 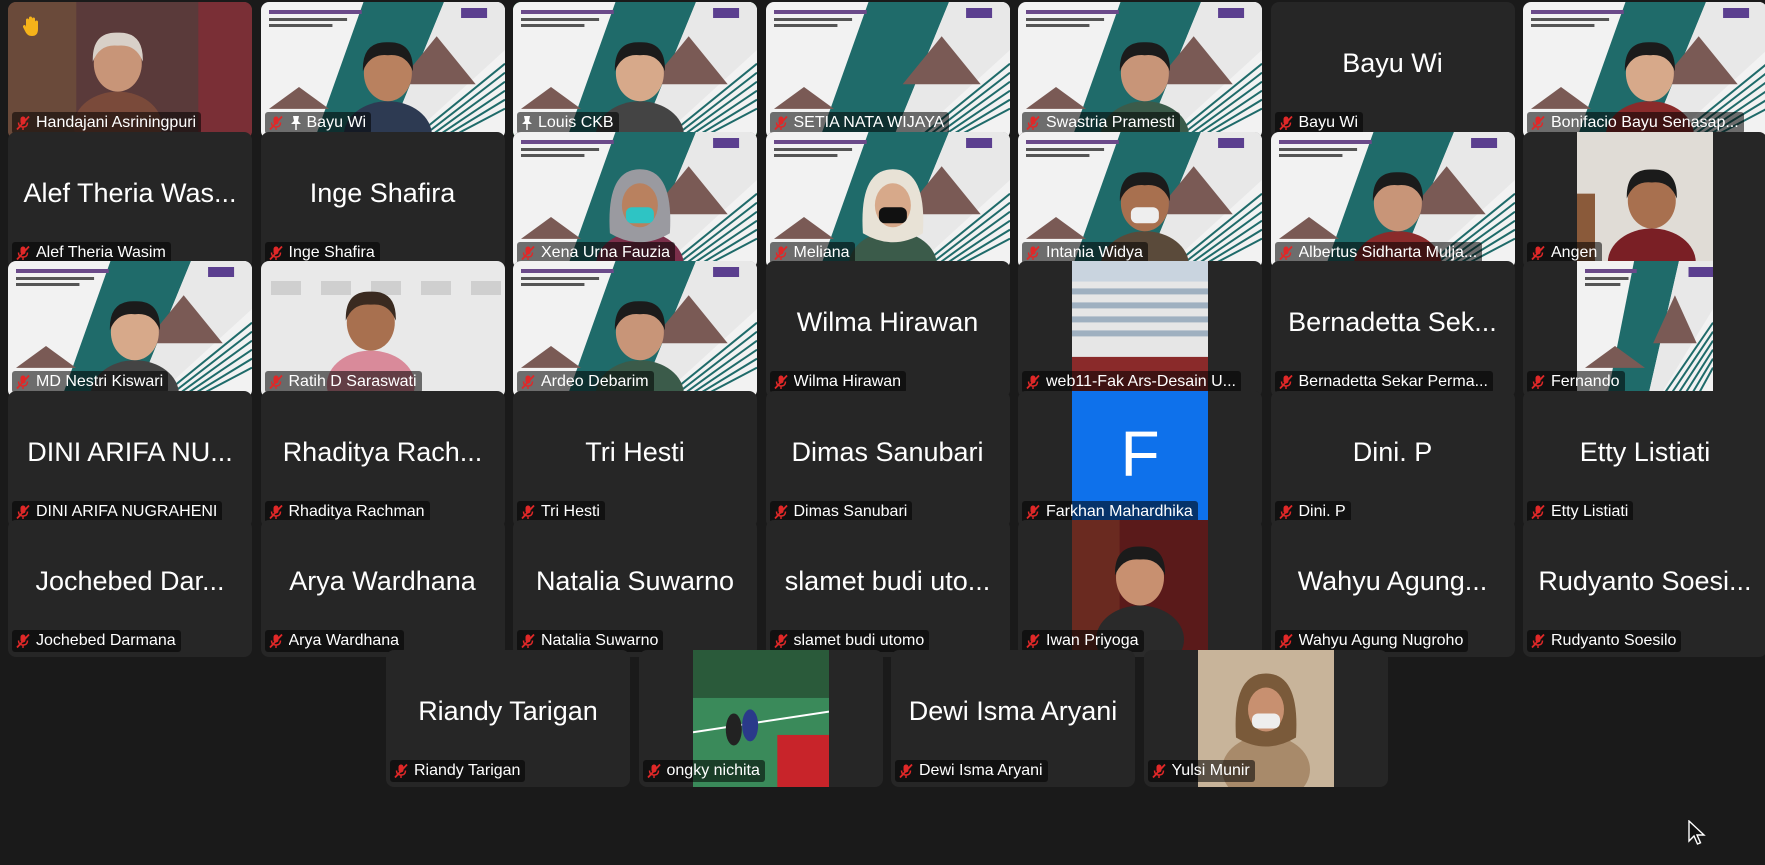 What do you see at coordinates (1322, 511) in the screenshot?
I see `participant-name: Dini. P` at bounding box center [1322, 511].